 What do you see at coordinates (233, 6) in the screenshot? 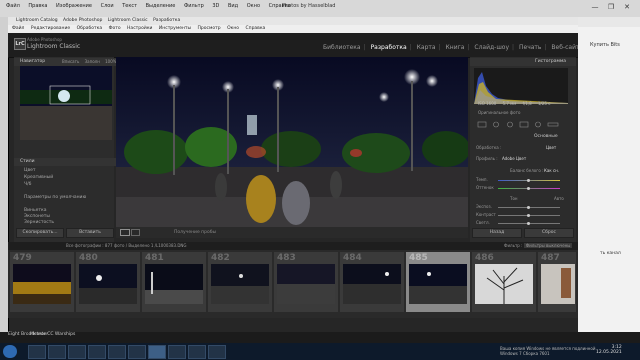
I see `os-menu-item: Вид` at bounding box center [233, 6].